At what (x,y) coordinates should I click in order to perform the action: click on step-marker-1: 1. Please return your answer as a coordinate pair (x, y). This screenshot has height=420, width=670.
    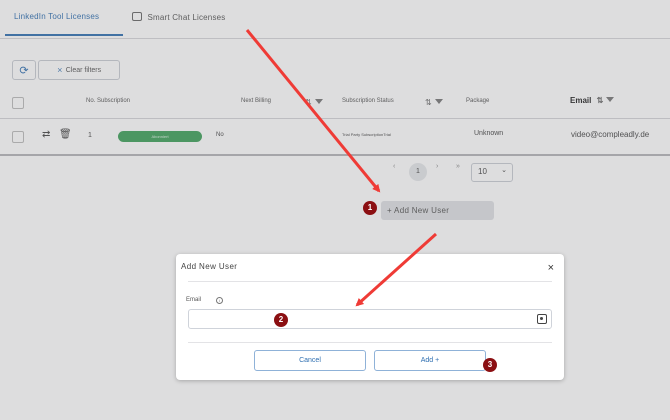
    Looking at the image, I should click on (370, 208).